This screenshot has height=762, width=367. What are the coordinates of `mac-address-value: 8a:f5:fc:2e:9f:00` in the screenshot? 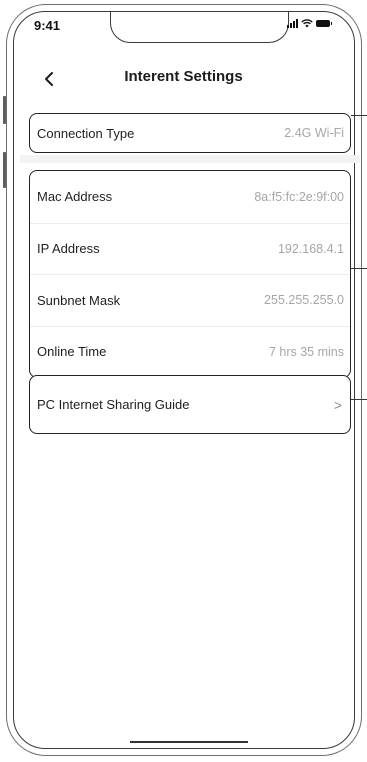 It's located at (299, 196).